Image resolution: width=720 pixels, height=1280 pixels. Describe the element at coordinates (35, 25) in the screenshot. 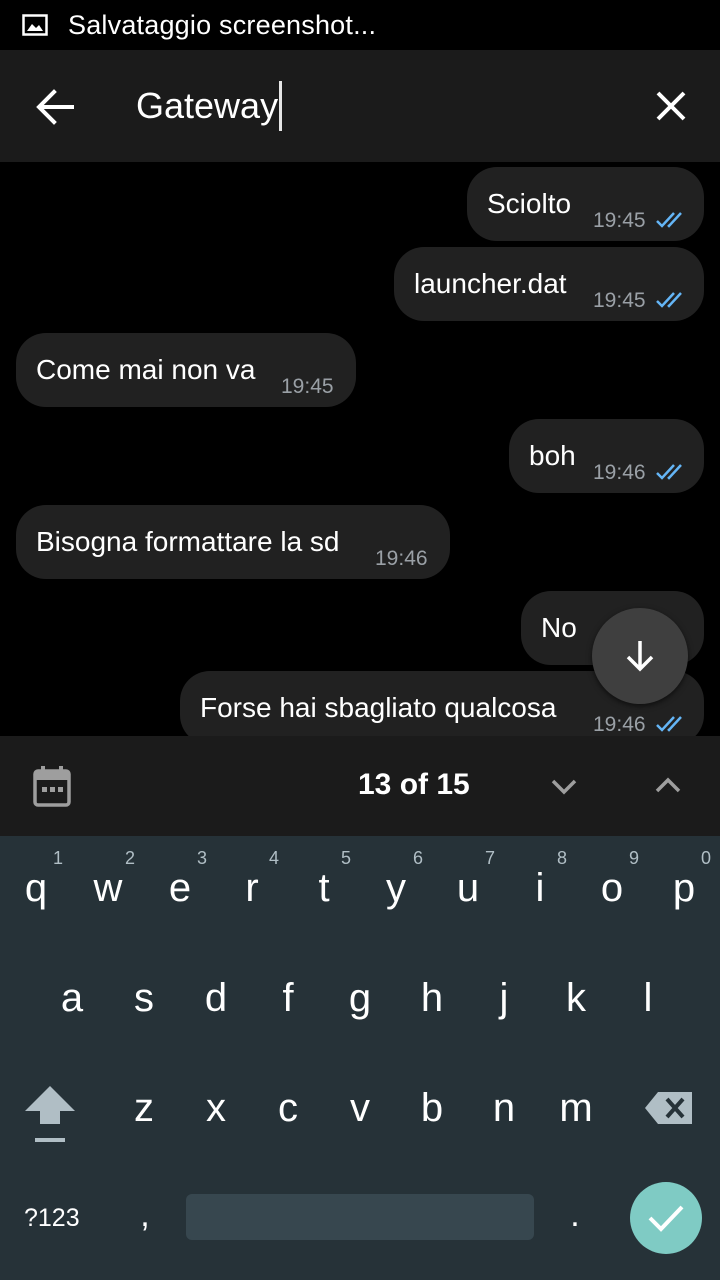

I see `image-icon` at that location.